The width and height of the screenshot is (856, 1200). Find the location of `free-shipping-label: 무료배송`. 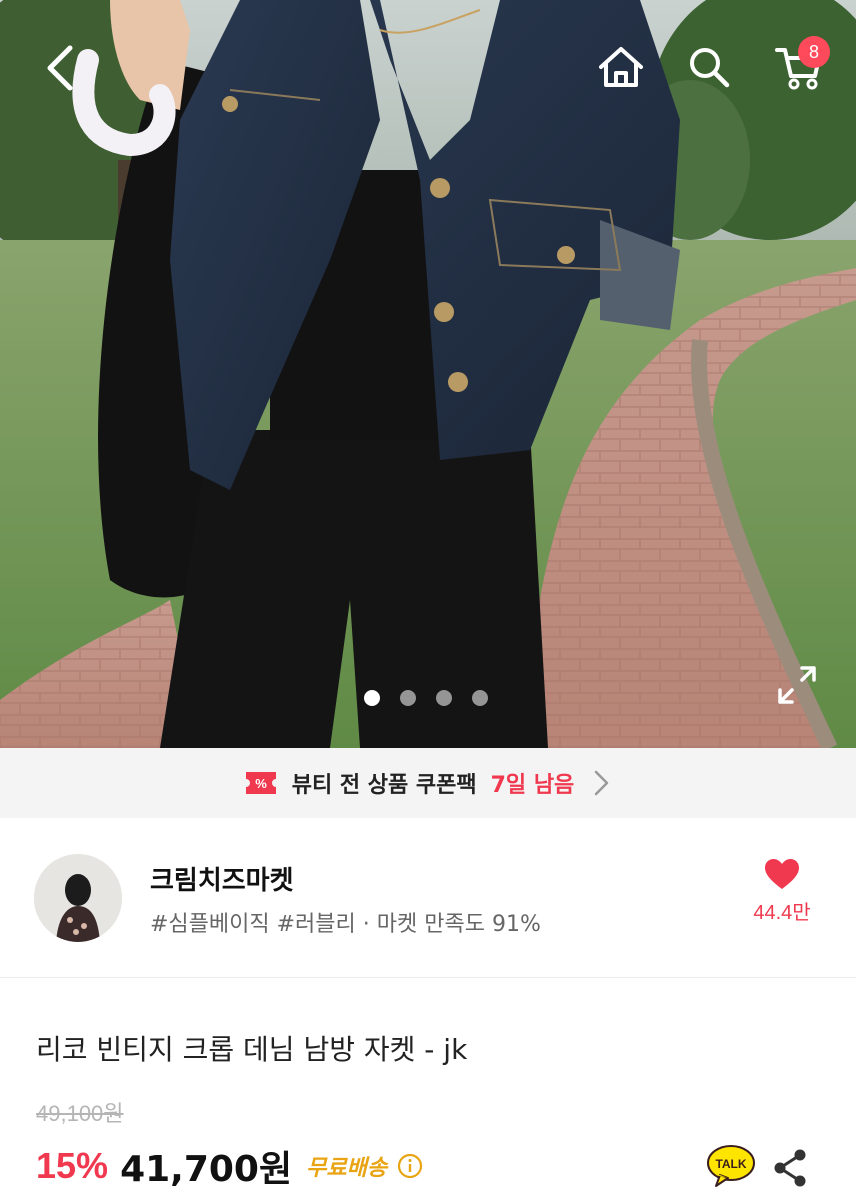

free-shipping-label: 무료배송 is located at coordinates (347, 1168).